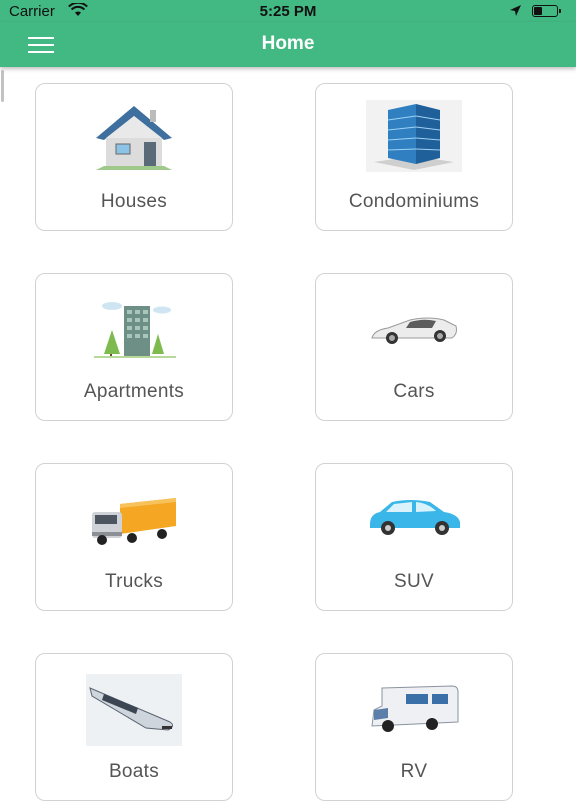  I want to click on location-arrow-icon, so click(515, 12).